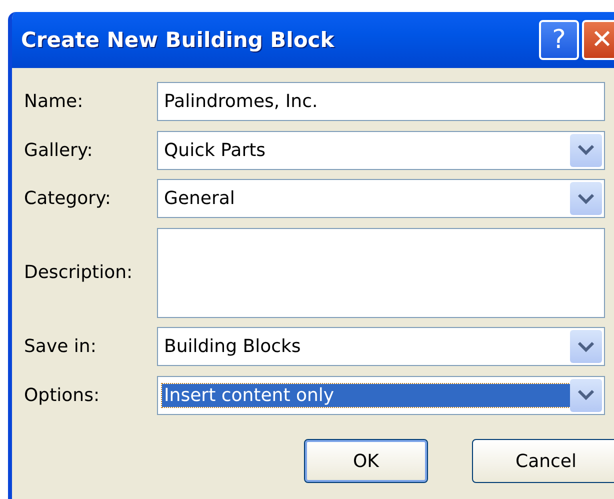 The width and height of the screenshot is (614, 499). What do you see at coordinates (215, 150) in the screenshot?
I see `field-value: Quick Parts` at bounding box center [215, 150].